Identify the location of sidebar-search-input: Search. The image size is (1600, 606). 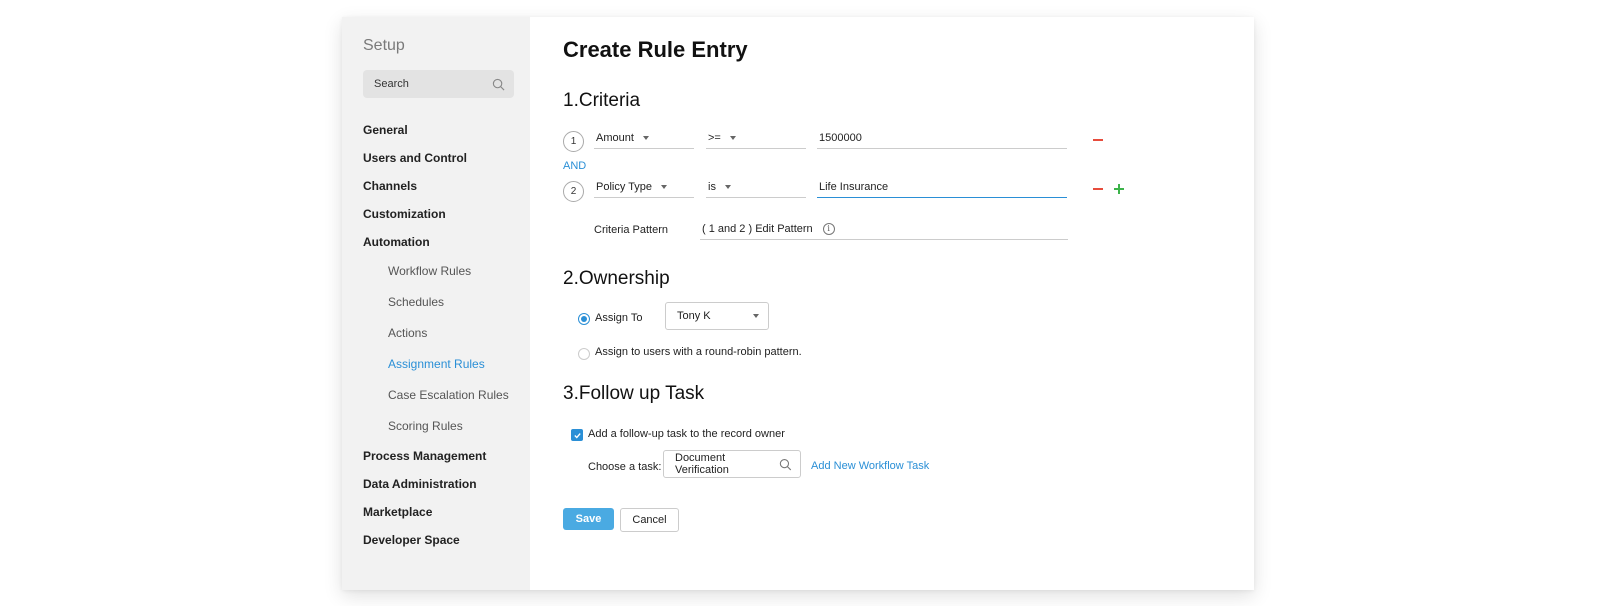
(438, 84).